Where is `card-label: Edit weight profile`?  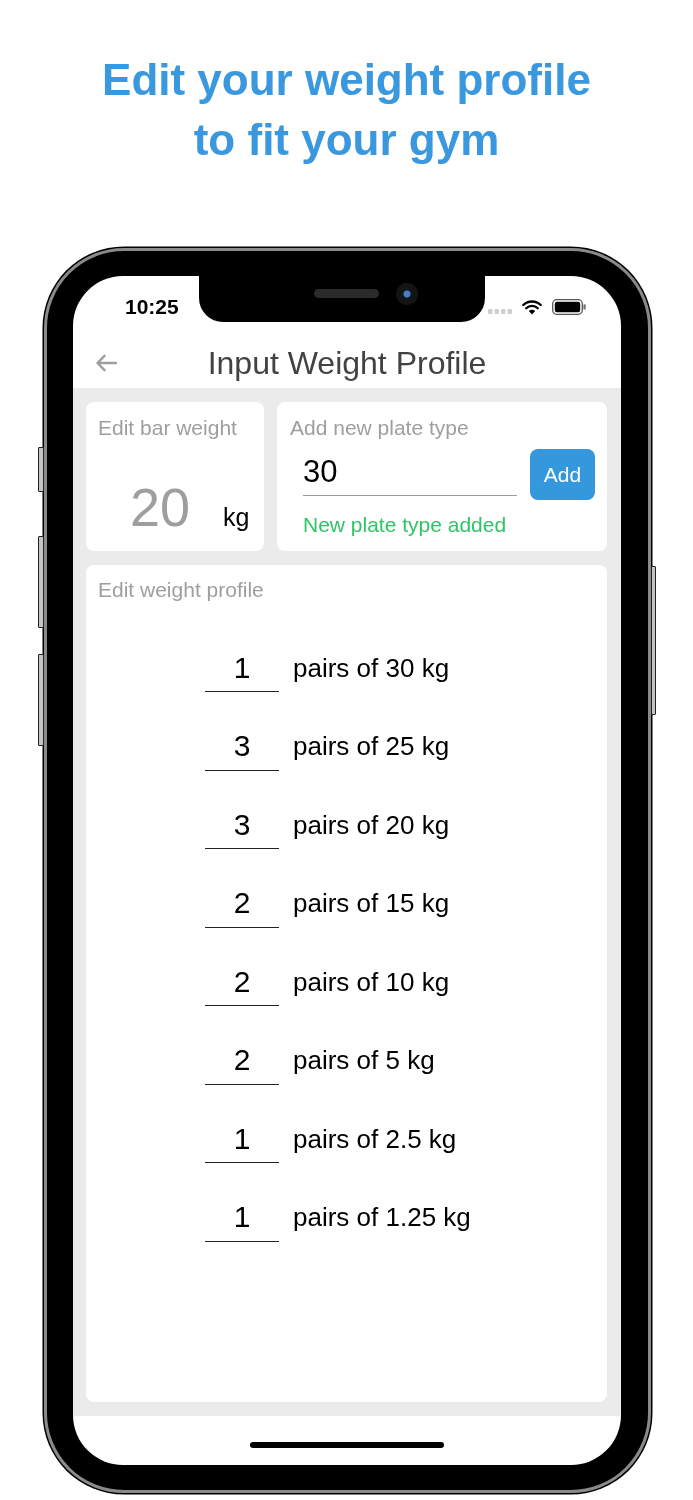 card-label: Edit weight profile is located at coordinates (181, 590).